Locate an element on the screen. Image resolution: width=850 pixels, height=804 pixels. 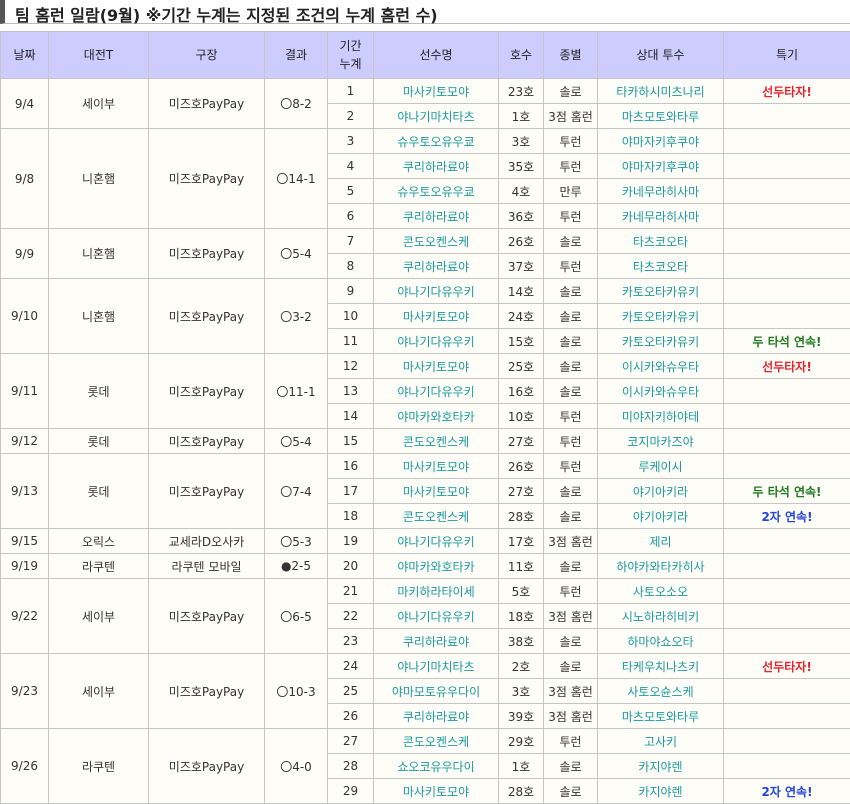
cumulative-cell: 29 is located at coordinates (351, 791).